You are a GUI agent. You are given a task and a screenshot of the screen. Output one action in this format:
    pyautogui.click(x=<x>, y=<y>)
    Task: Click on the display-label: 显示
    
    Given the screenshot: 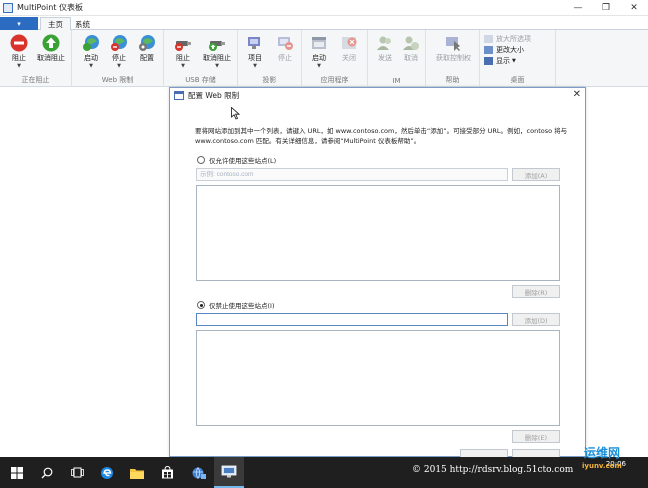 What is the action you would take?
    pyautogui.click(x=503, y=60)
    